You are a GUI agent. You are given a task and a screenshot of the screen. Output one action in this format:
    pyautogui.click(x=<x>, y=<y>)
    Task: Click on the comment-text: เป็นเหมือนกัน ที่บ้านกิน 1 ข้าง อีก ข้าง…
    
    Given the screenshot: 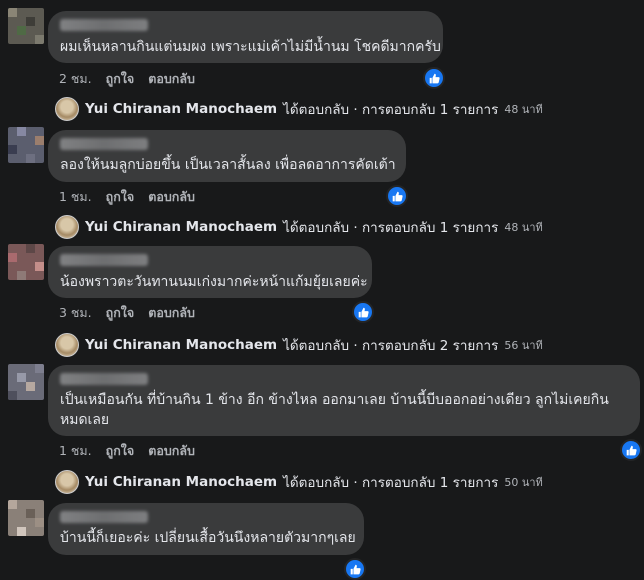 What is the action you would take?
    pyautogui.click(x=334, y=410)
    